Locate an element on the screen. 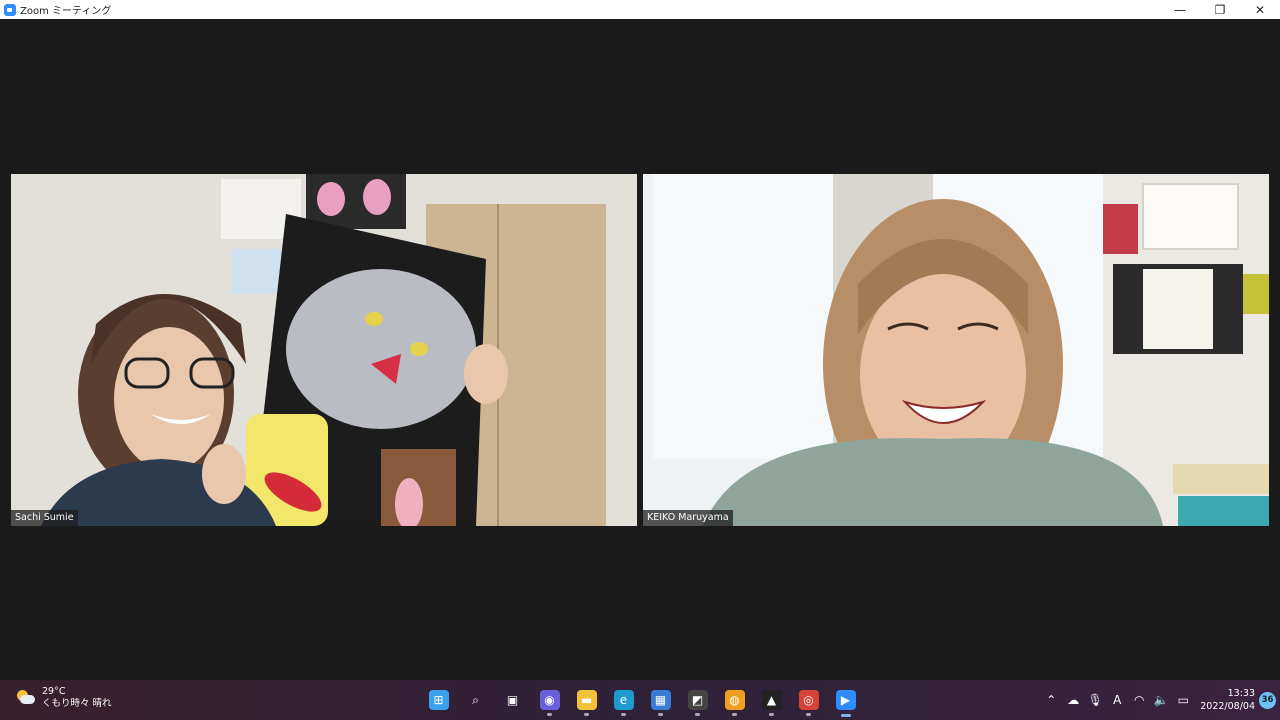 The height and width of the screenshot is (720, 1280). wifi-icon: ◠ is located at coordinates (1139, 700).